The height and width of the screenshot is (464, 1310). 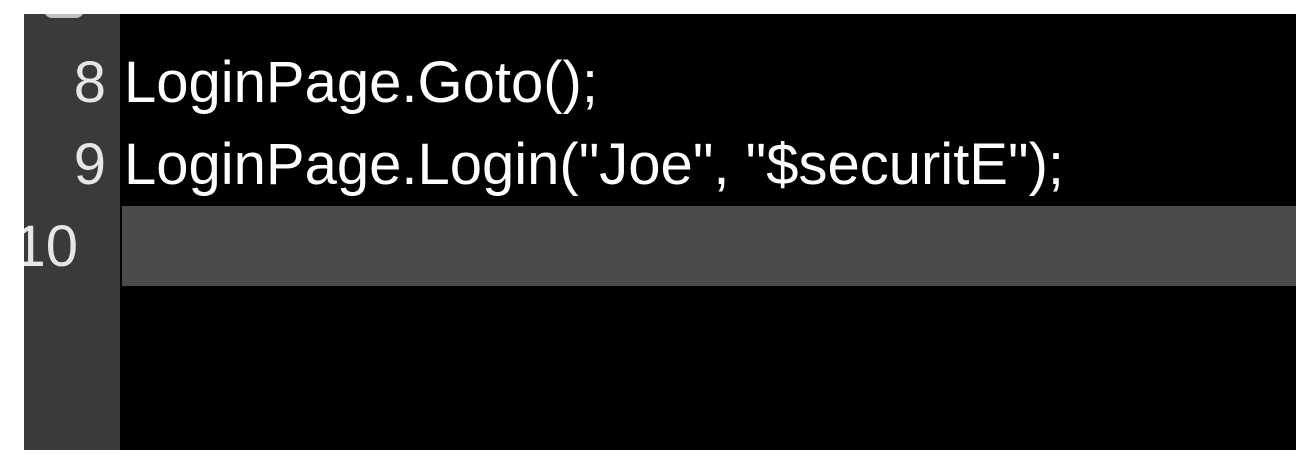 I want to click on line-number: 8, so click(x=89, y=82).